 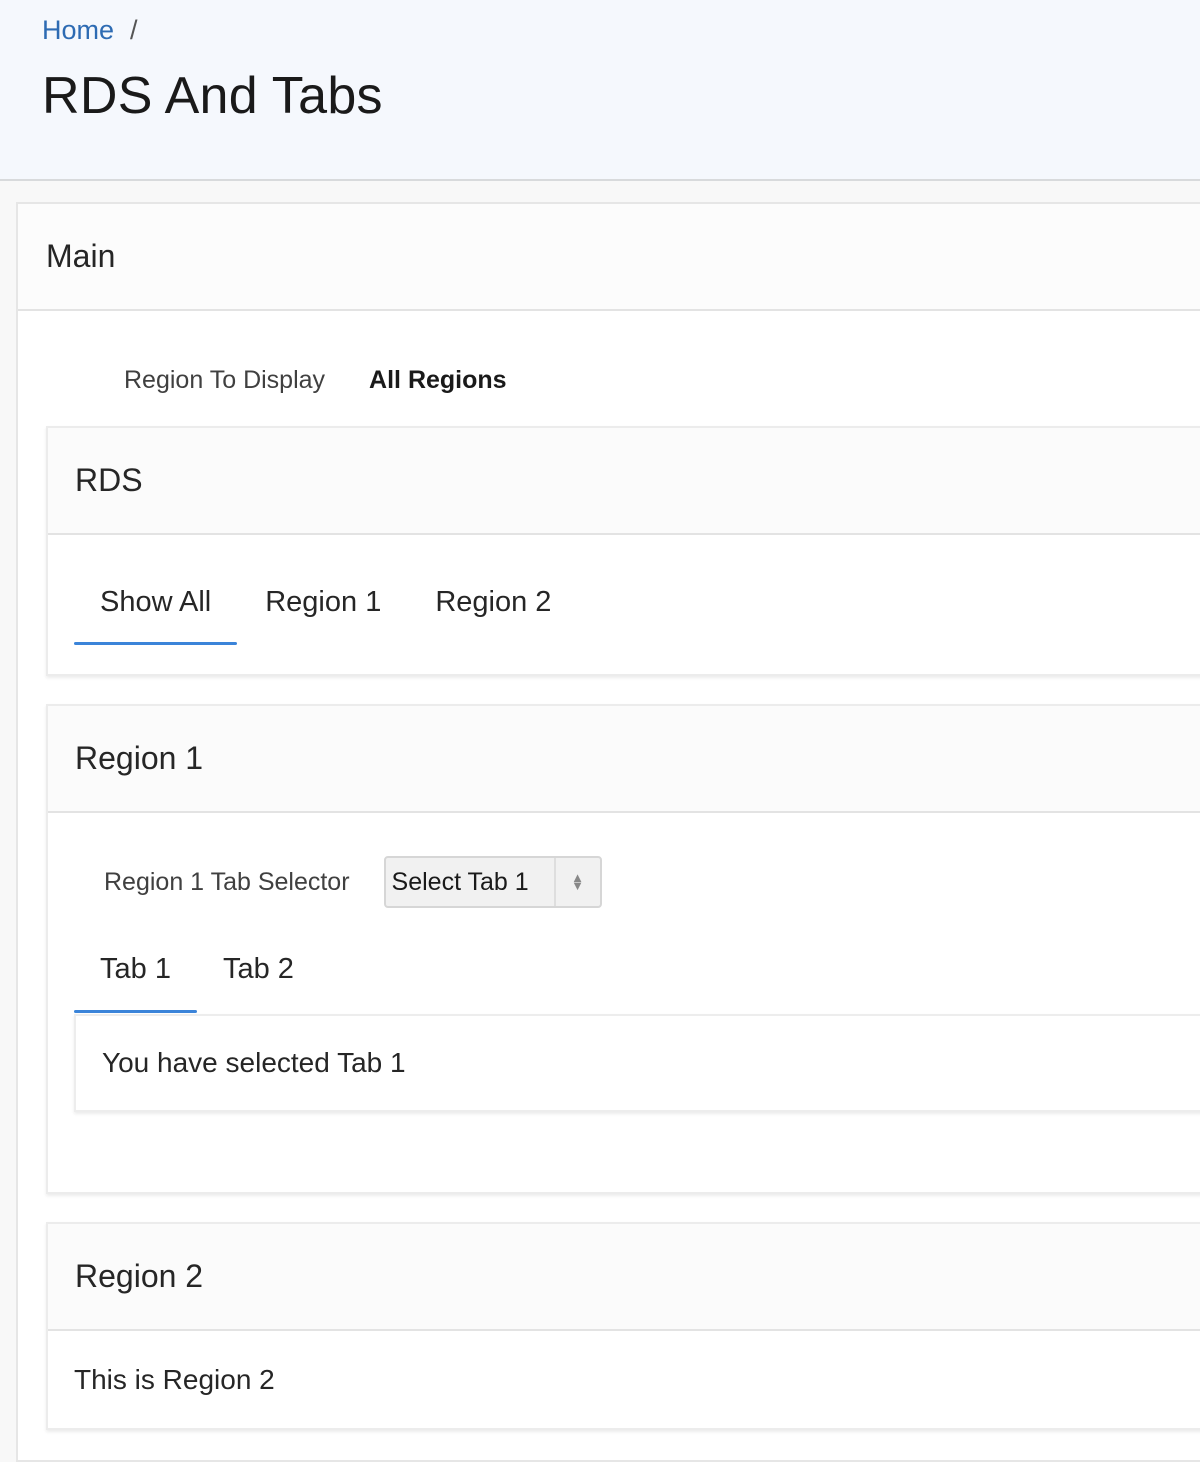 What do you see at coordinates (227, 881) in the screenshot?
I see `region-1-tab-selector-label: Region 1 Tab Selector` at bounding box center [227, 881].